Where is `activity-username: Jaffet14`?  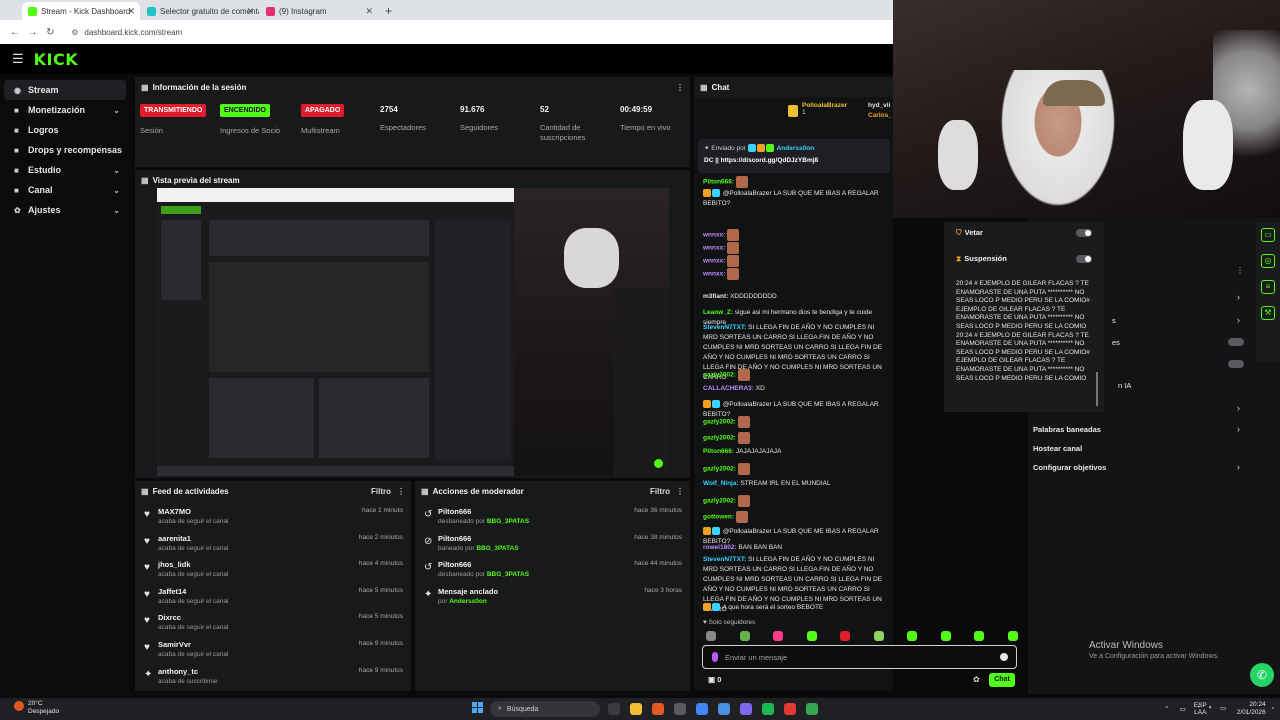
activity-username: Jaffet14 is located at coordinates (172, 591).